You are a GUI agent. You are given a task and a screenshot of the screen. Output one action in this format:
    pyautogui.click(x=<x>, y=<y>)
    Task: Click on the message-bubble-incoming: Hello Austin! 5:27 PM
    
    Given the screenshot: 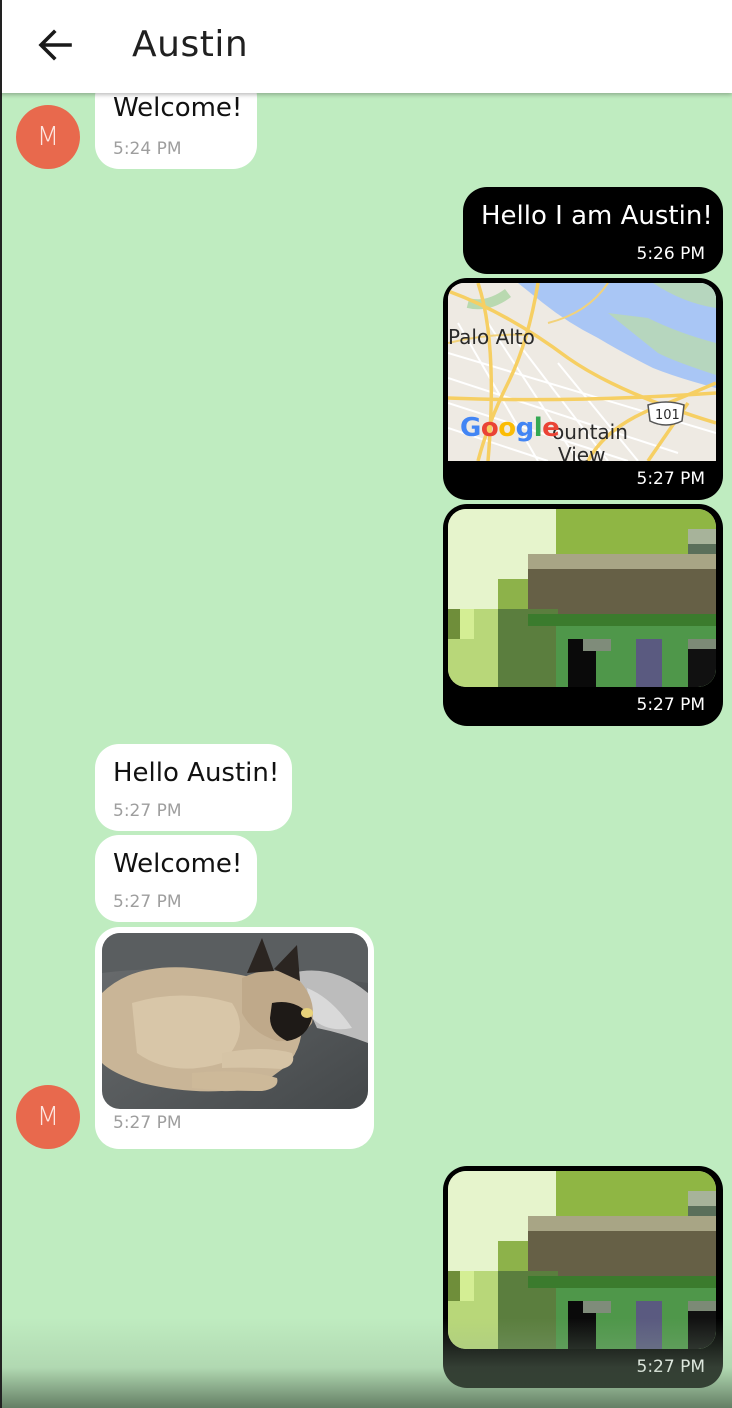 What is the action you would take?
    pyautogui.click(x=193, y=787)
    